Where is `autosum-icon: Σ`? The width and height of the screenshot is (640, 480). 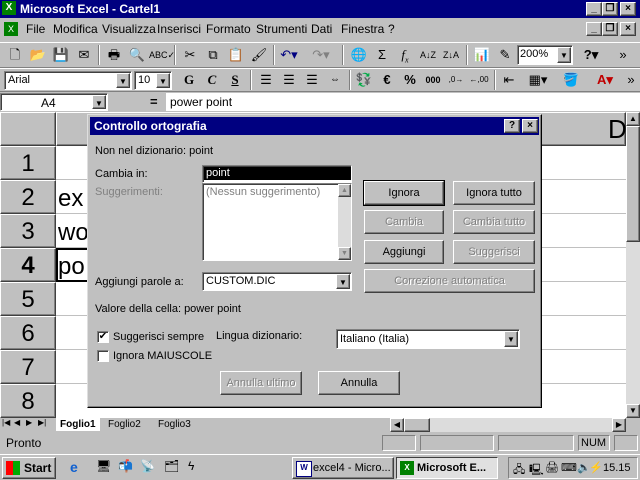 autosum-icon: Σ is located at coordinates (382, 55).